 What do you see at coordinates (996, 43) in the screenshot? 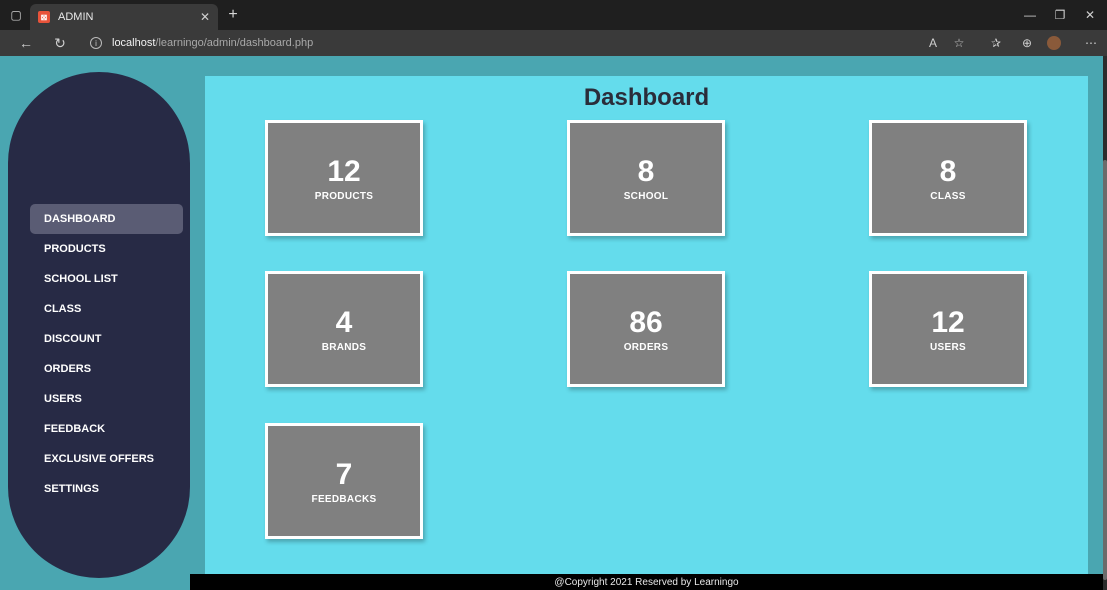
I see `favorites-icon: ✰` at bounding box center [996, 43].